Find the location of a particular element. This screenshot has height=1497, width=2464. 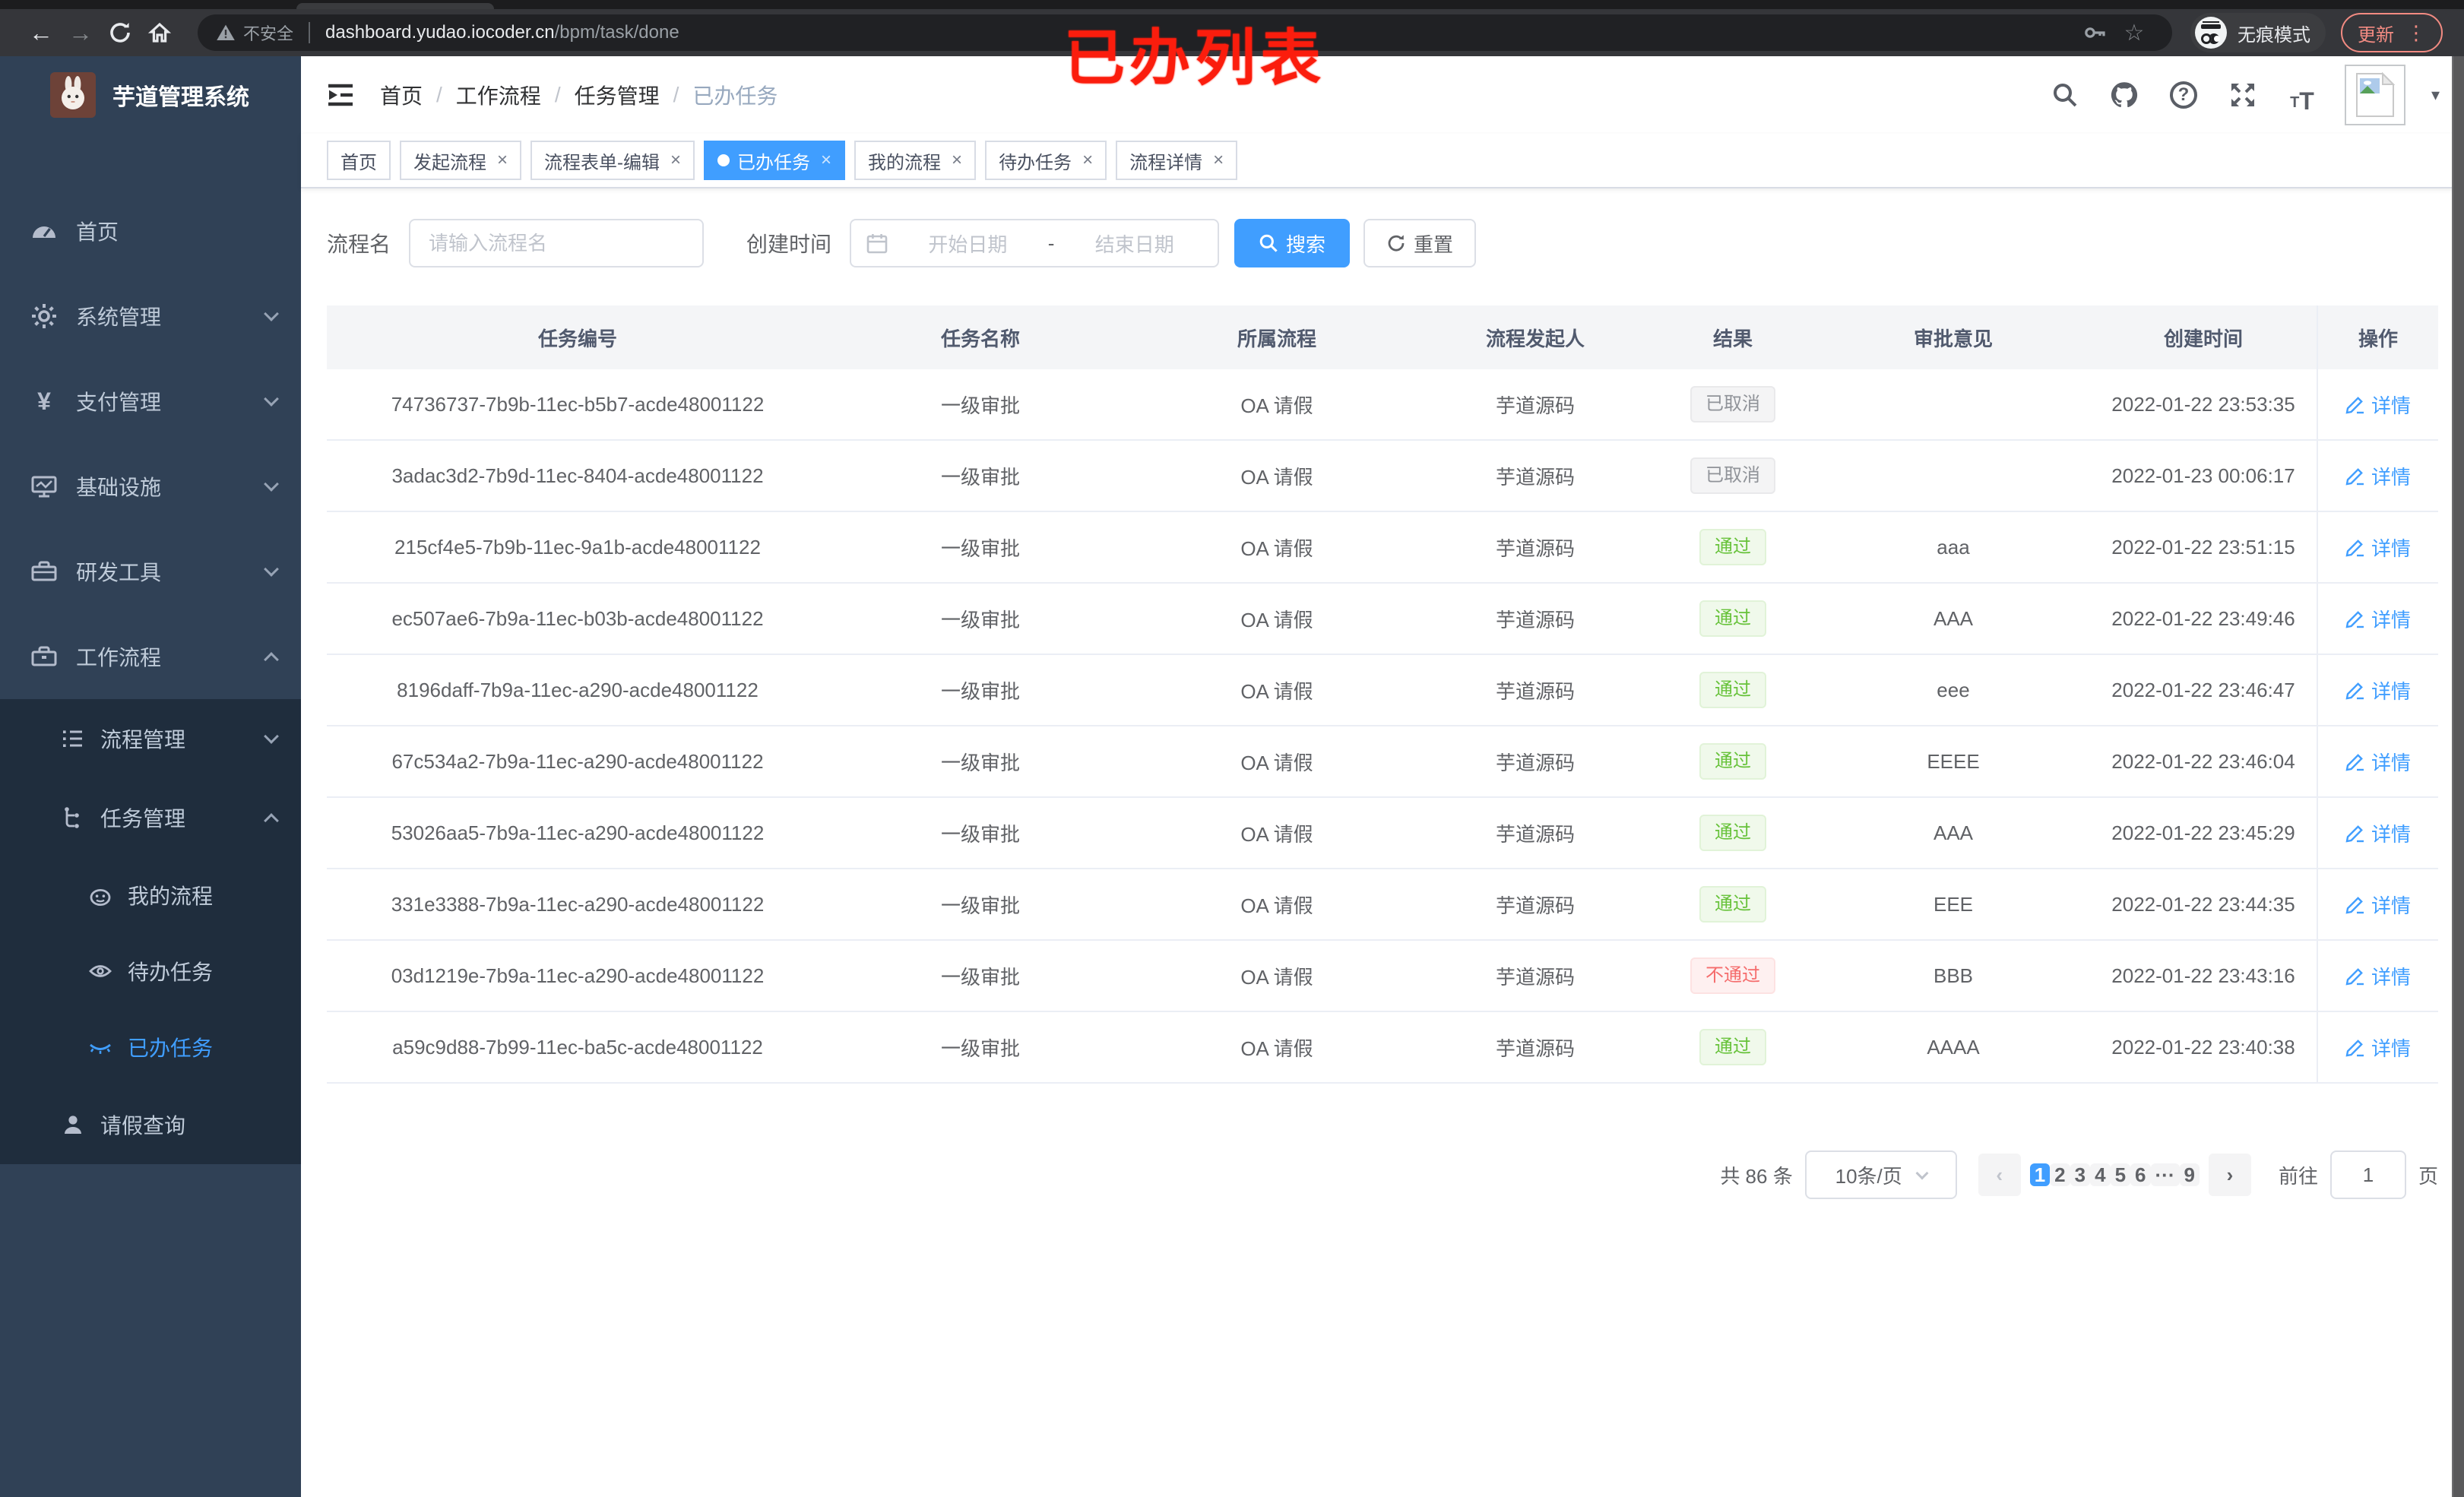

tab: 流程表单-编辑 × is located at coordinates (612, 160).